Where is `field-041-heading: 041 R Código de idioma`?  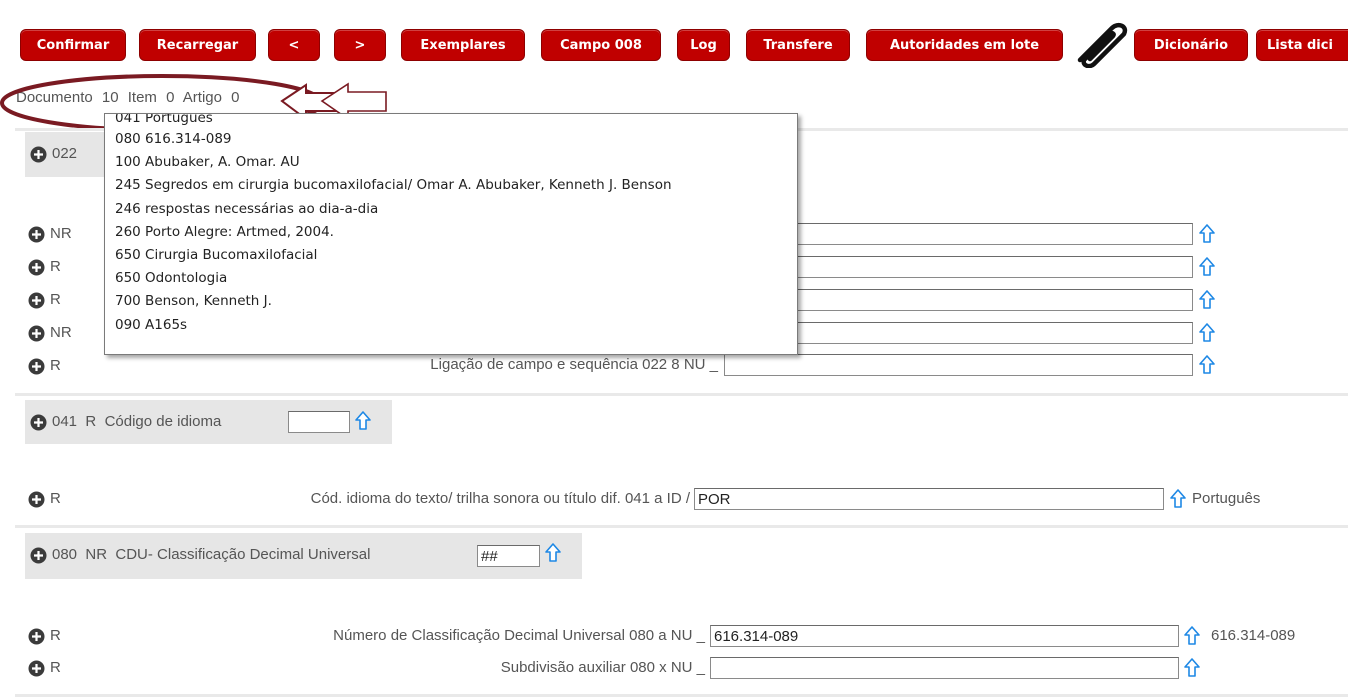
field-041-heading: 041 R Código de idioma is located at coordinates (136, 421).